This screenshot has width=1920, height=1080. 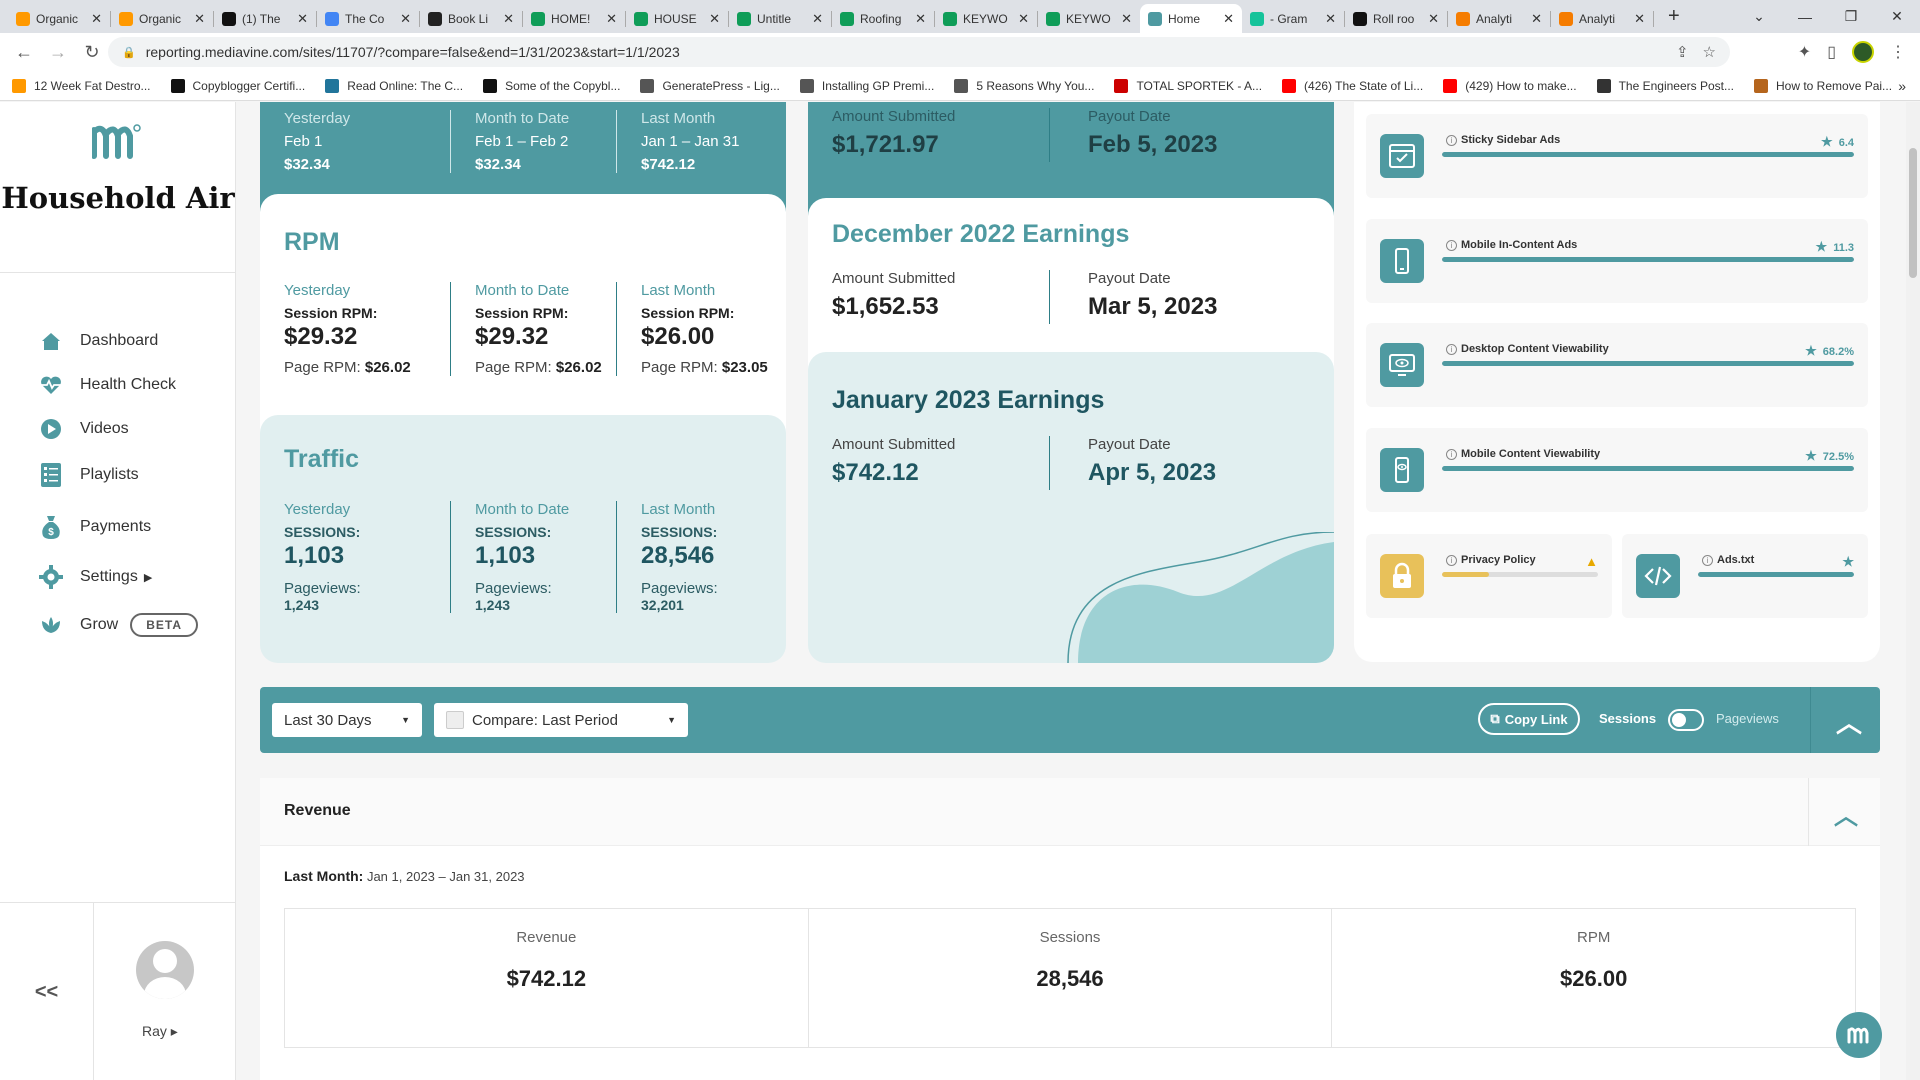 What do you see at coordinates (471, 18) in the screenshot?
I see `browser-tab: Book Li ✕` at bounding box center [471, 18].